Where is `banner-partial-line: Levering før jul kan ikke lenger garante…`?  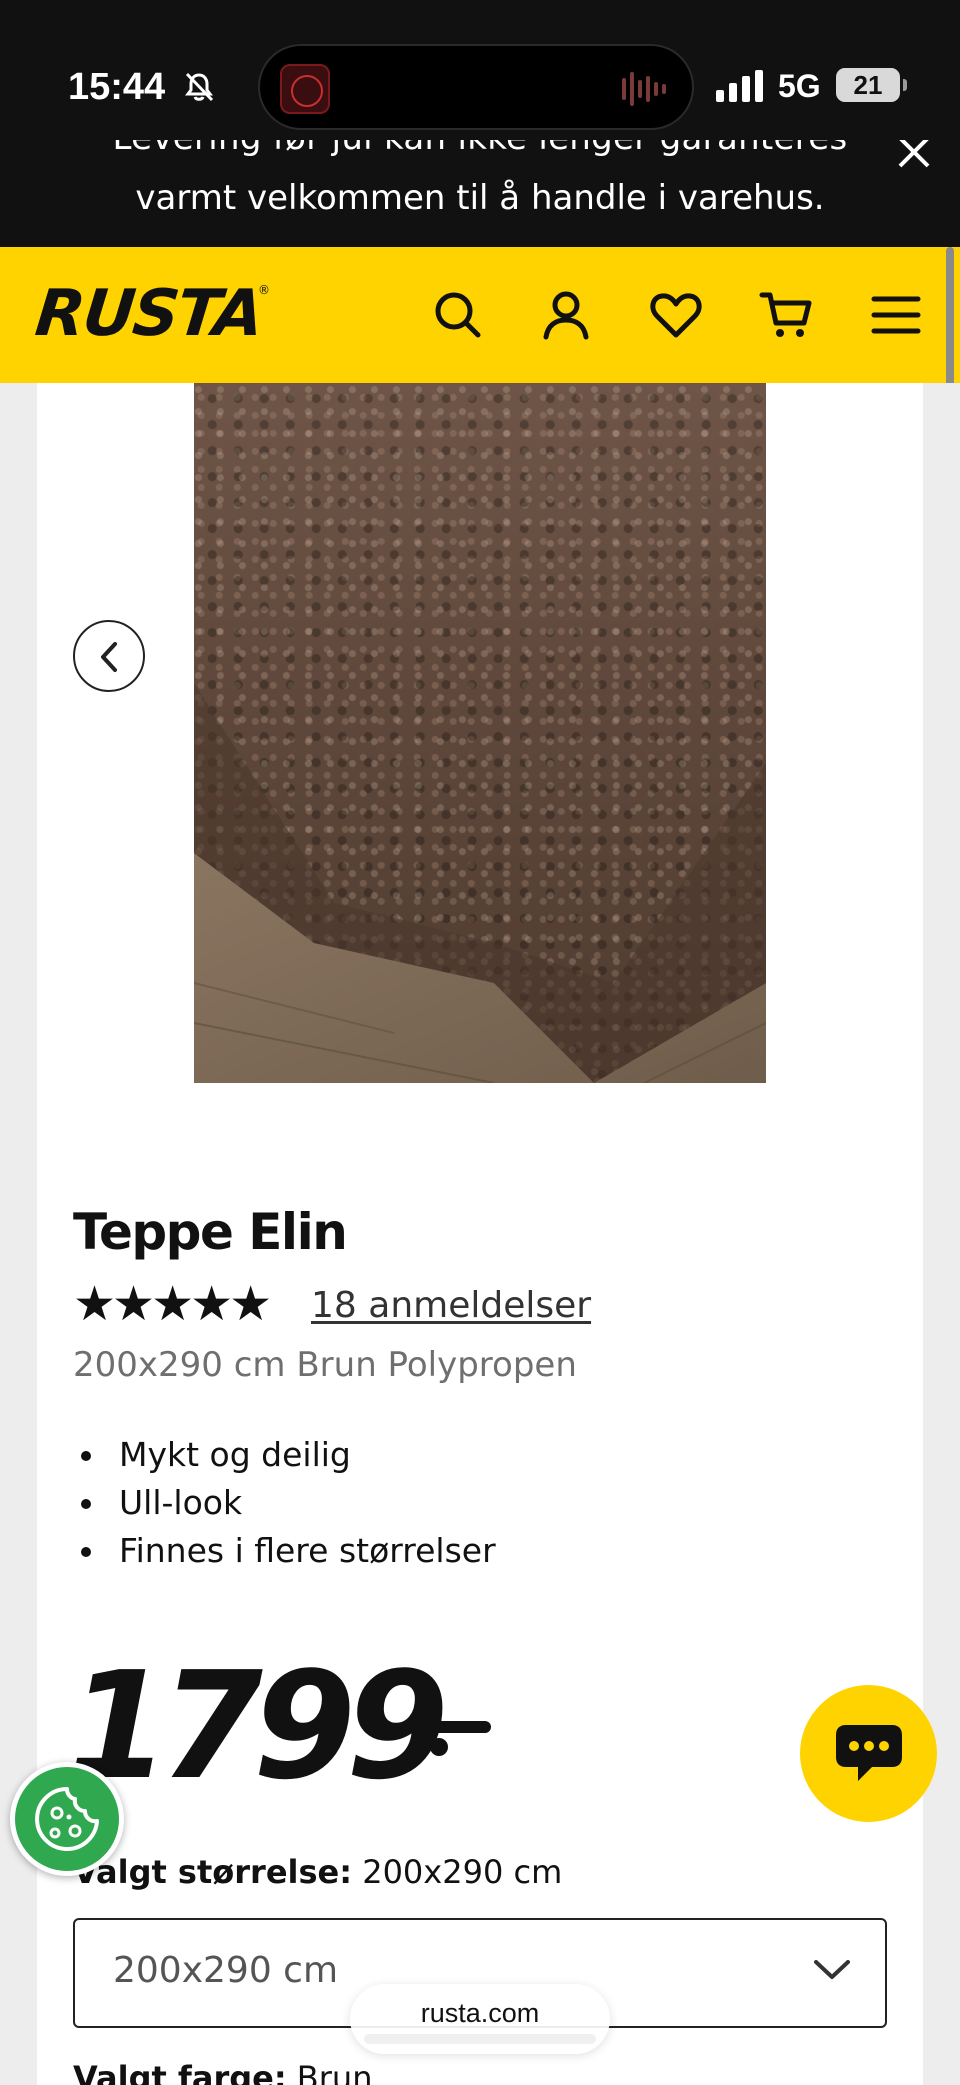 banner-partial-line: Levering før jul kan ikke lenger garante… is located at coordinates (480, 149).